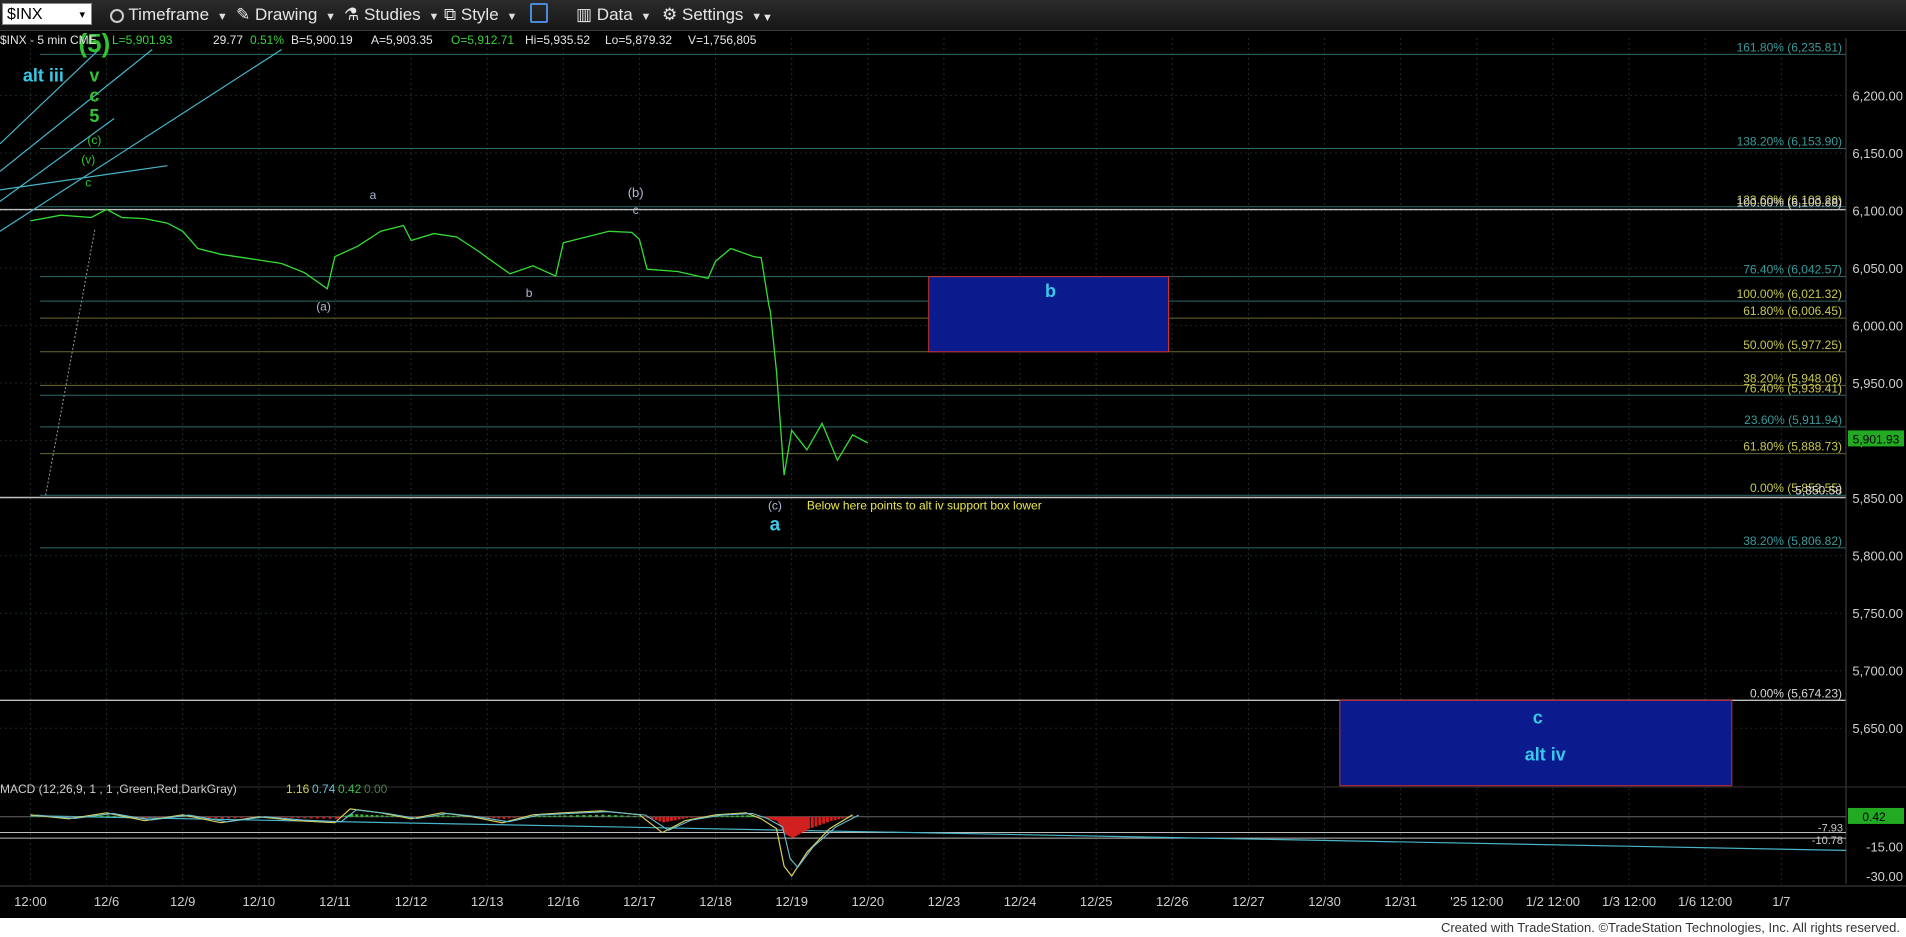  I want to click on x-tick-label: 12/25, so click(1096, 901).